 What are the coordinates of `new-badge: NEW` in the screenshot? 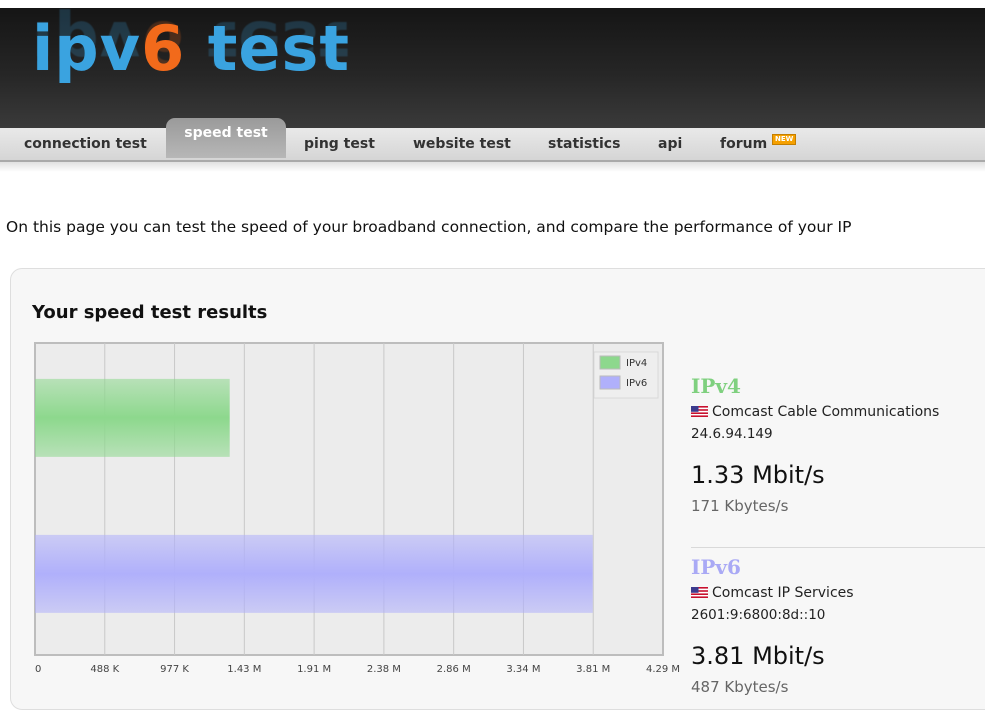 It's located at (784, 139).